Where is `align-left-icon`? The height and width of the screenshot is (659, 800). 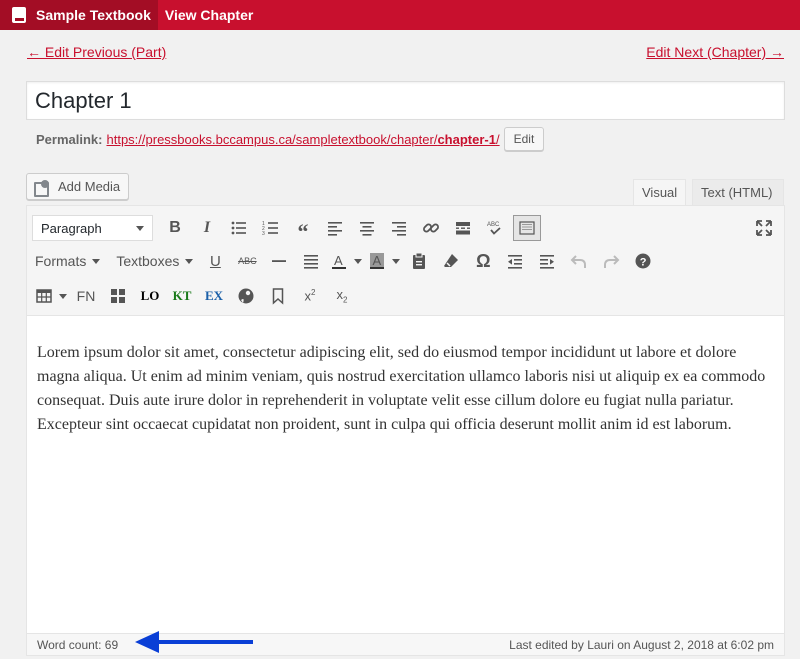 align-left-icon is located at coordinates (335, 229).